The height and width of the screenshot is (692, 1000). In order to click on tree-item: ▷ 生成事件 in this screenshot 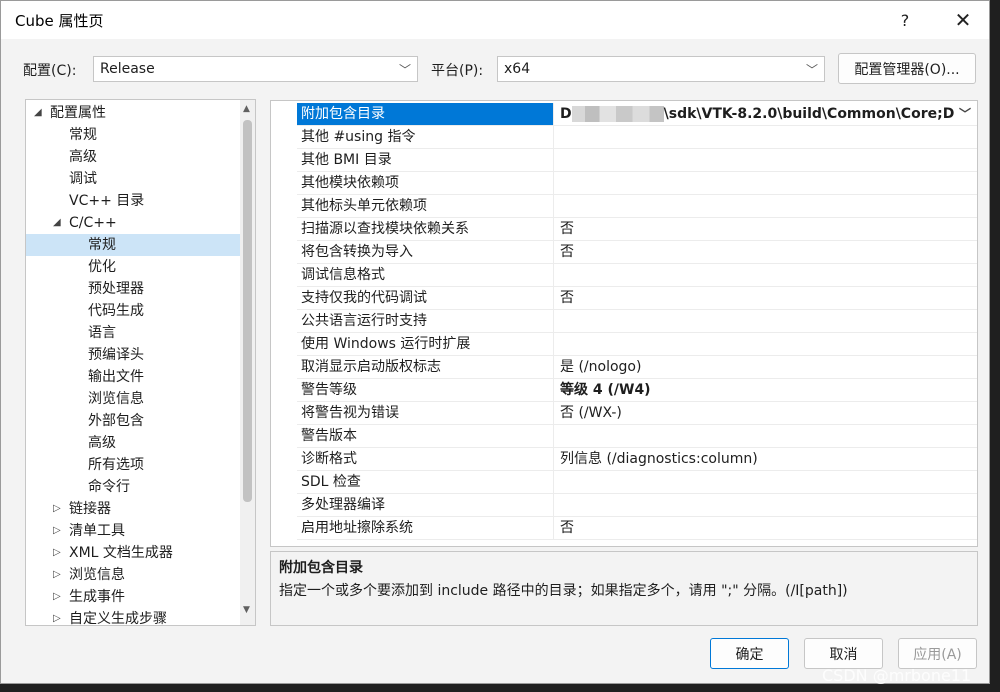, I will do `click(133, 597)`.